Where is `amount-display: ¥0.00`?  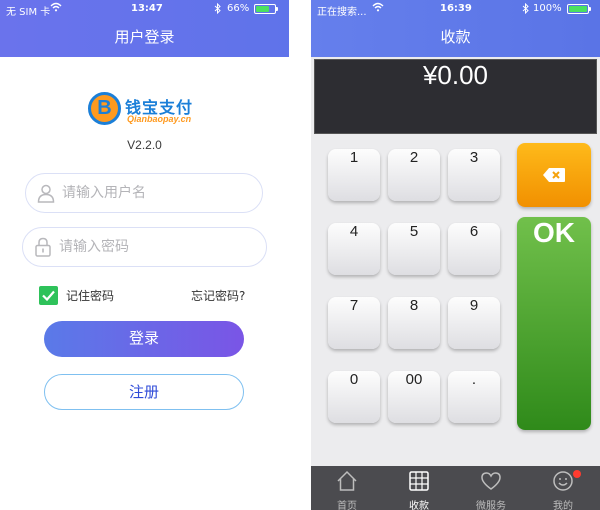
amount-display: ¥0.00 is located at coordinates (455, 96).